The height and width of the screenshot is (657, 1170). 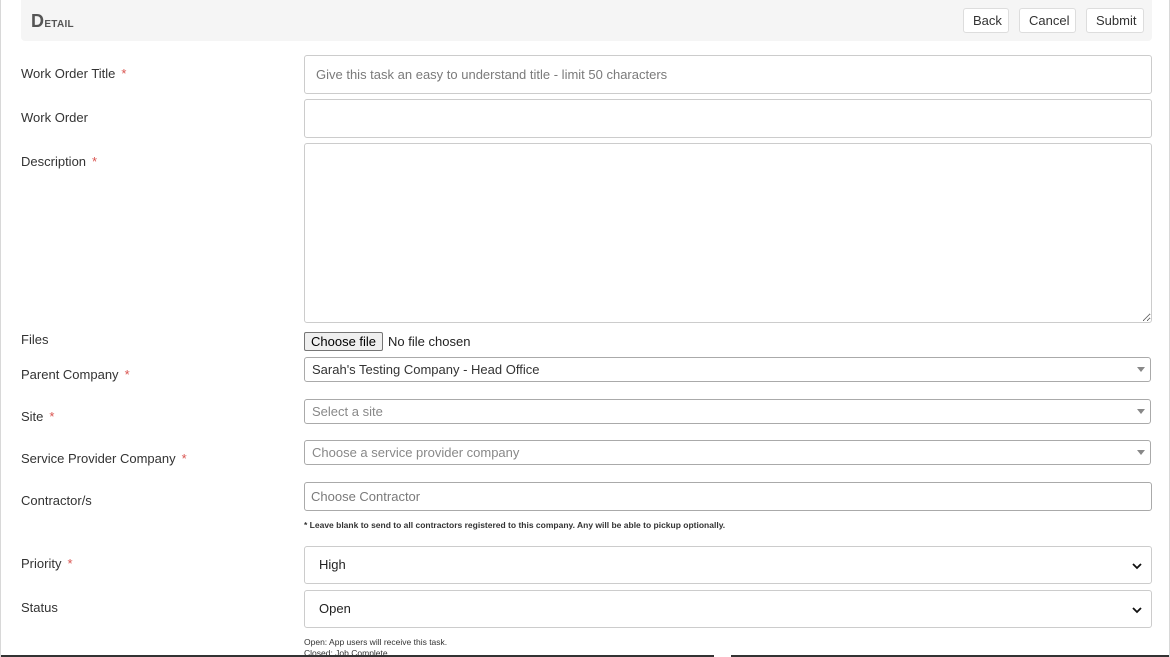 I want to click on contractor-input, so click(x=728, y=496).